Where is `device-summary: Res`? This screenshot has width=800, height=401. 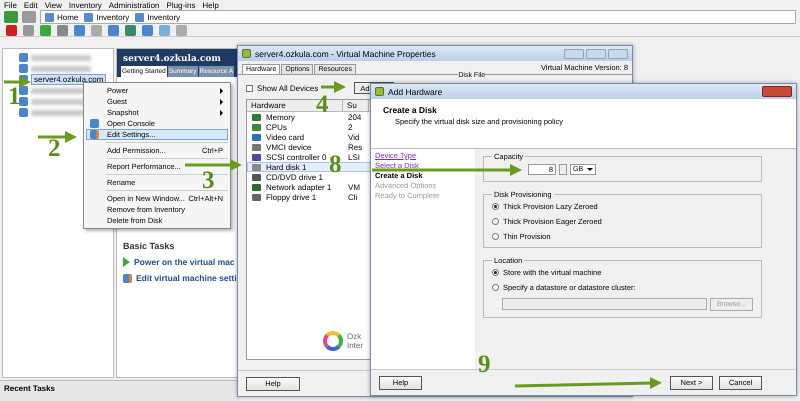 device-summary: Res is located at coordinates (355, 147).